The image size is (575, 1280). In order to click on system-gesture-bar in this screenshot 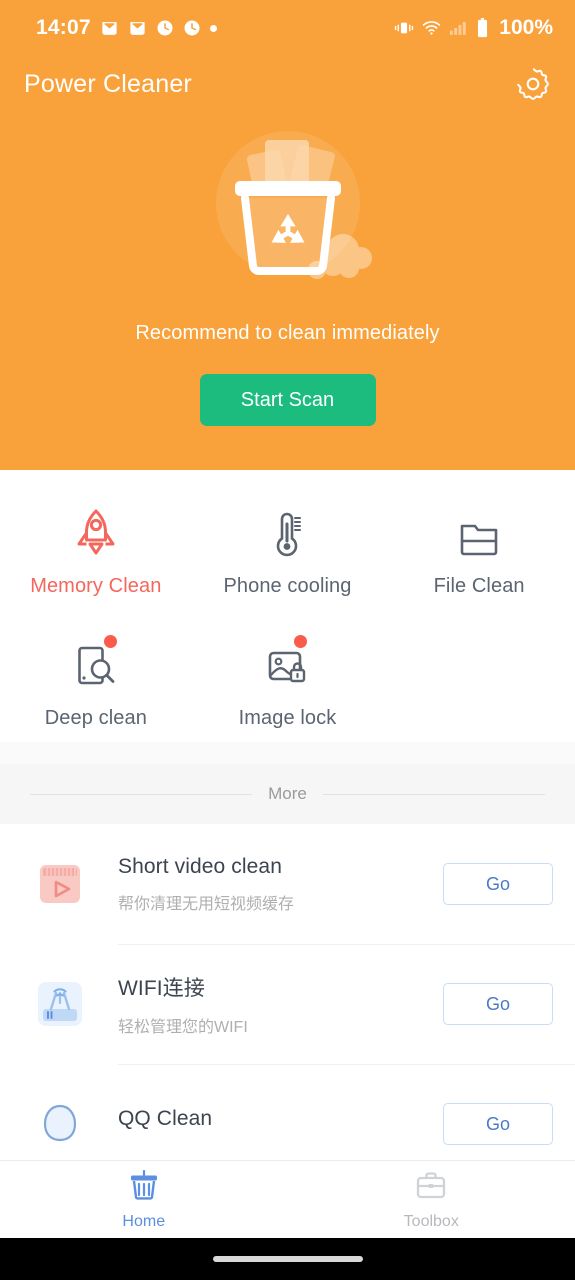, I will do `click(287, 1259)`.